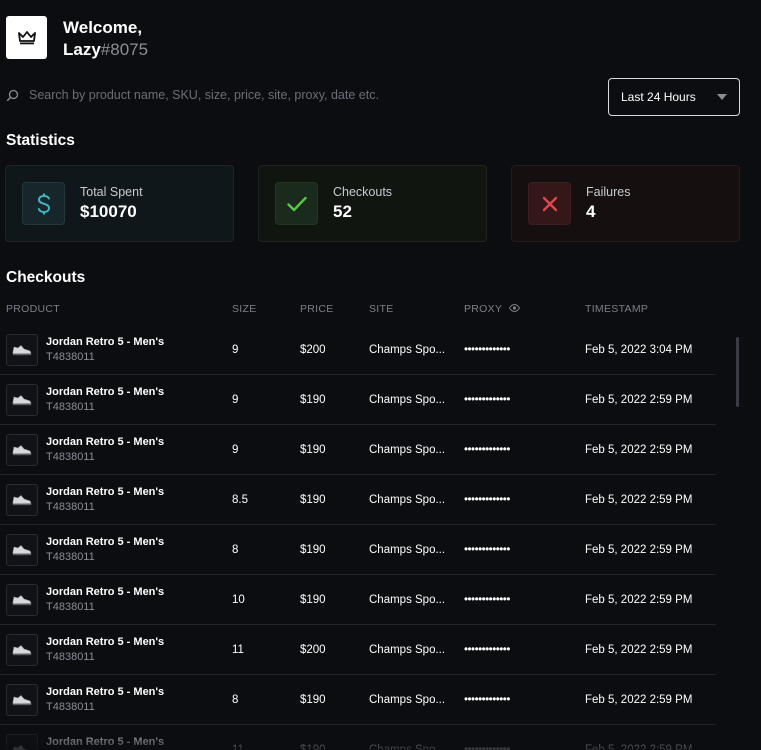 The width and height of the screenshot is (761, 750). Describe the element at coordinates (639, 350) in the screenshot. I see `cell-timestamp: Feb 5, 2022 3:04 PM` at that location.